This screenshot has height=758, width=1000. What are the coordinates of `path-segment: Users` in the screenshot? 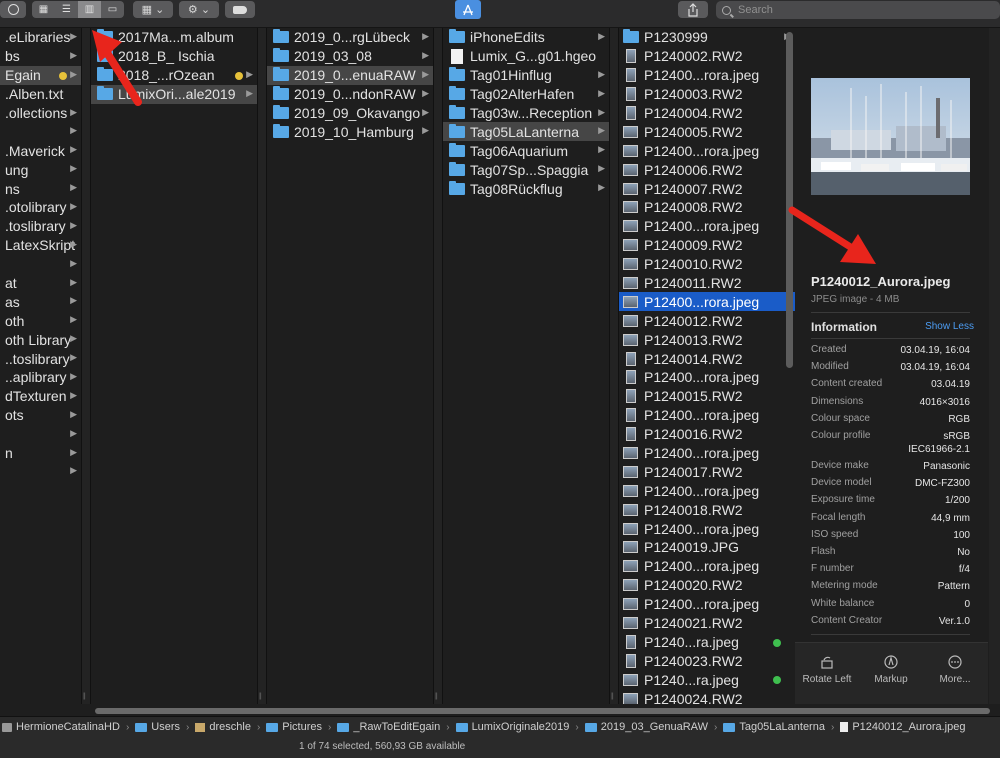 It's located at (157, 727).